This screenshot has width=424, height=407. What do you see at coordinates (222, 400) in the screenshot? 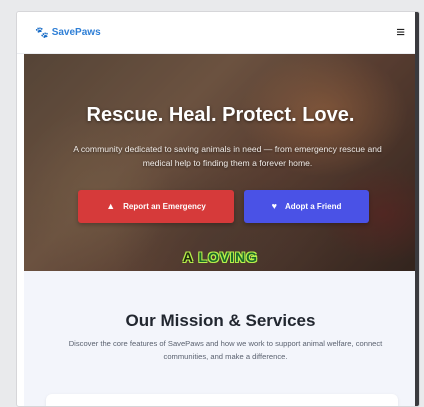
I see `service-card` at bounding box center [222, 400].